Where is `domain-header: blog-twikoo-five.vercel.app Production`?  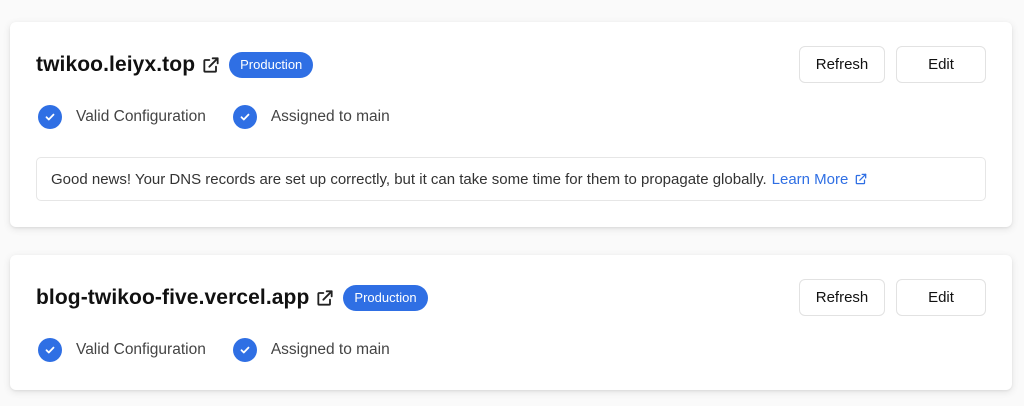
domain-header: blog-twikoo-five.vercel.app Production is located at coordinates (232, 298).